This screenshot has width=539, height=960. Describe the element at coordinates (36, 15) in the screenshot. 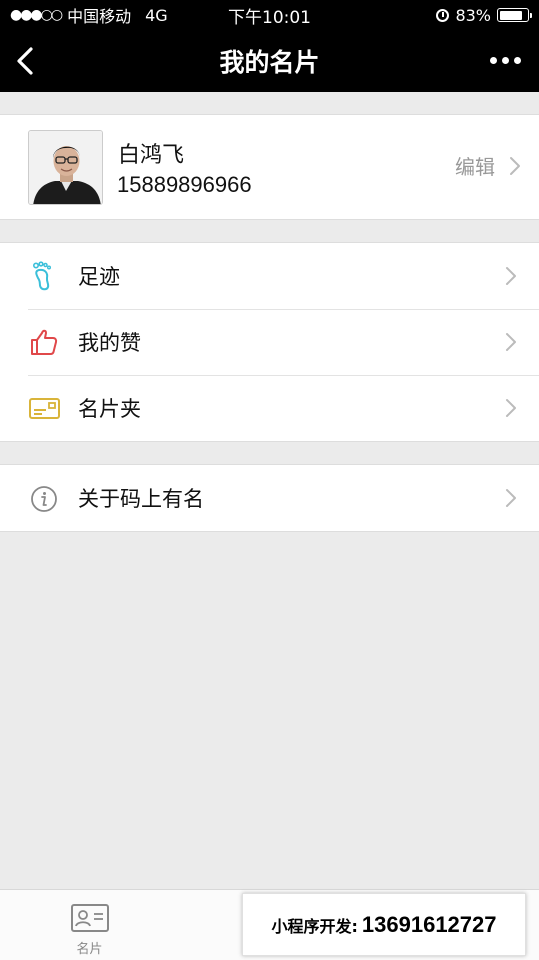

I see `signal-strength: ●●●○○` at that location.